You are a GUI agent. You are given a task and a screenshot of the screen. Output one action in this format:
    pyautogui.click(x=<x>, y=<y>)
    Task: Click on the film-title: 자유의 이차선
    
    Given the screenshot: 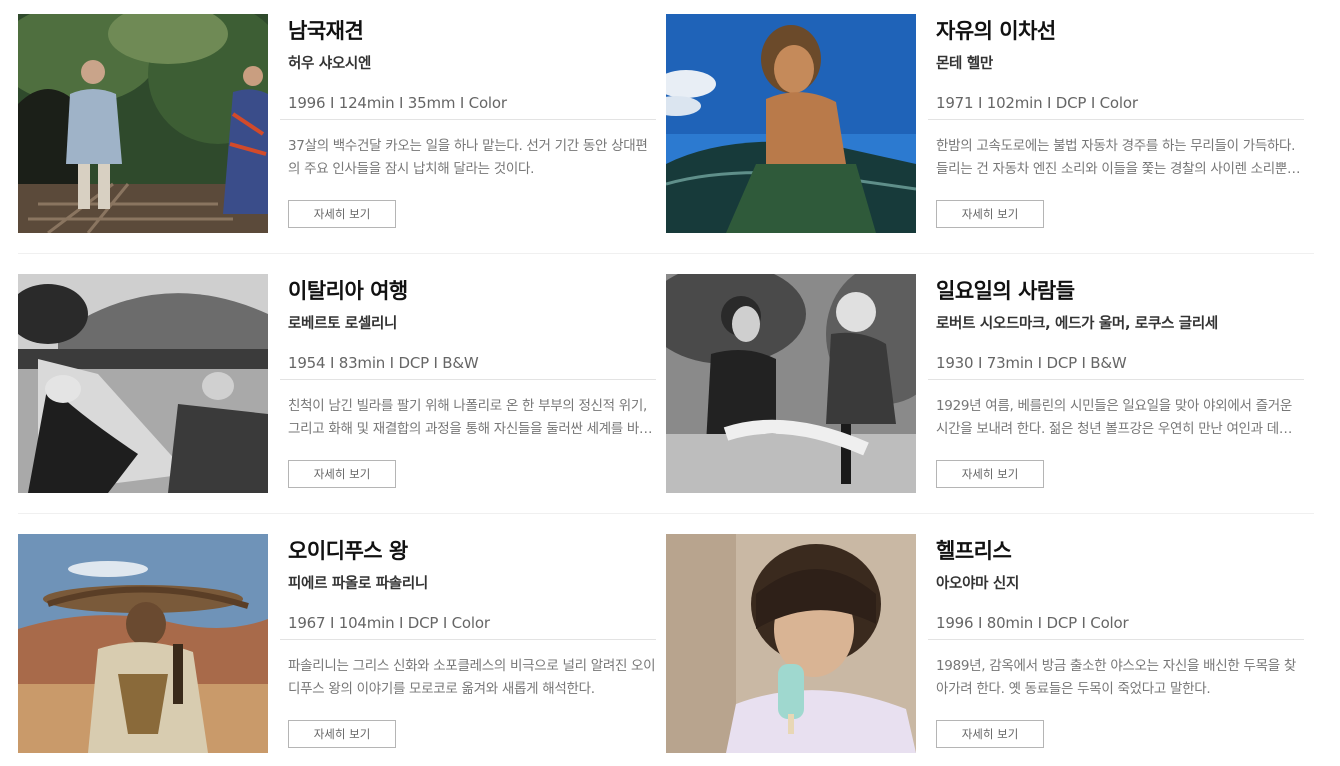 What is the action you would take?
    pyautogui.click(x=996, y=30)
    